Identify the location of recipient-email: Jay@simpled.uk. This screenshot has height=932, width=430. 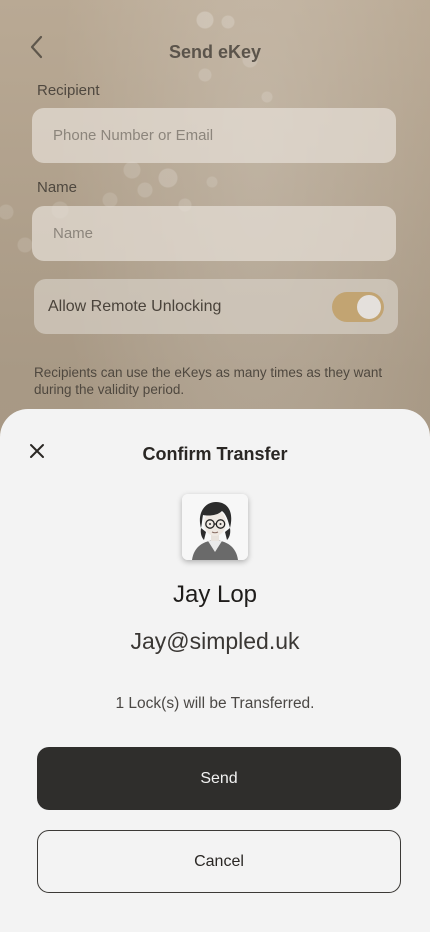
(215, 641).